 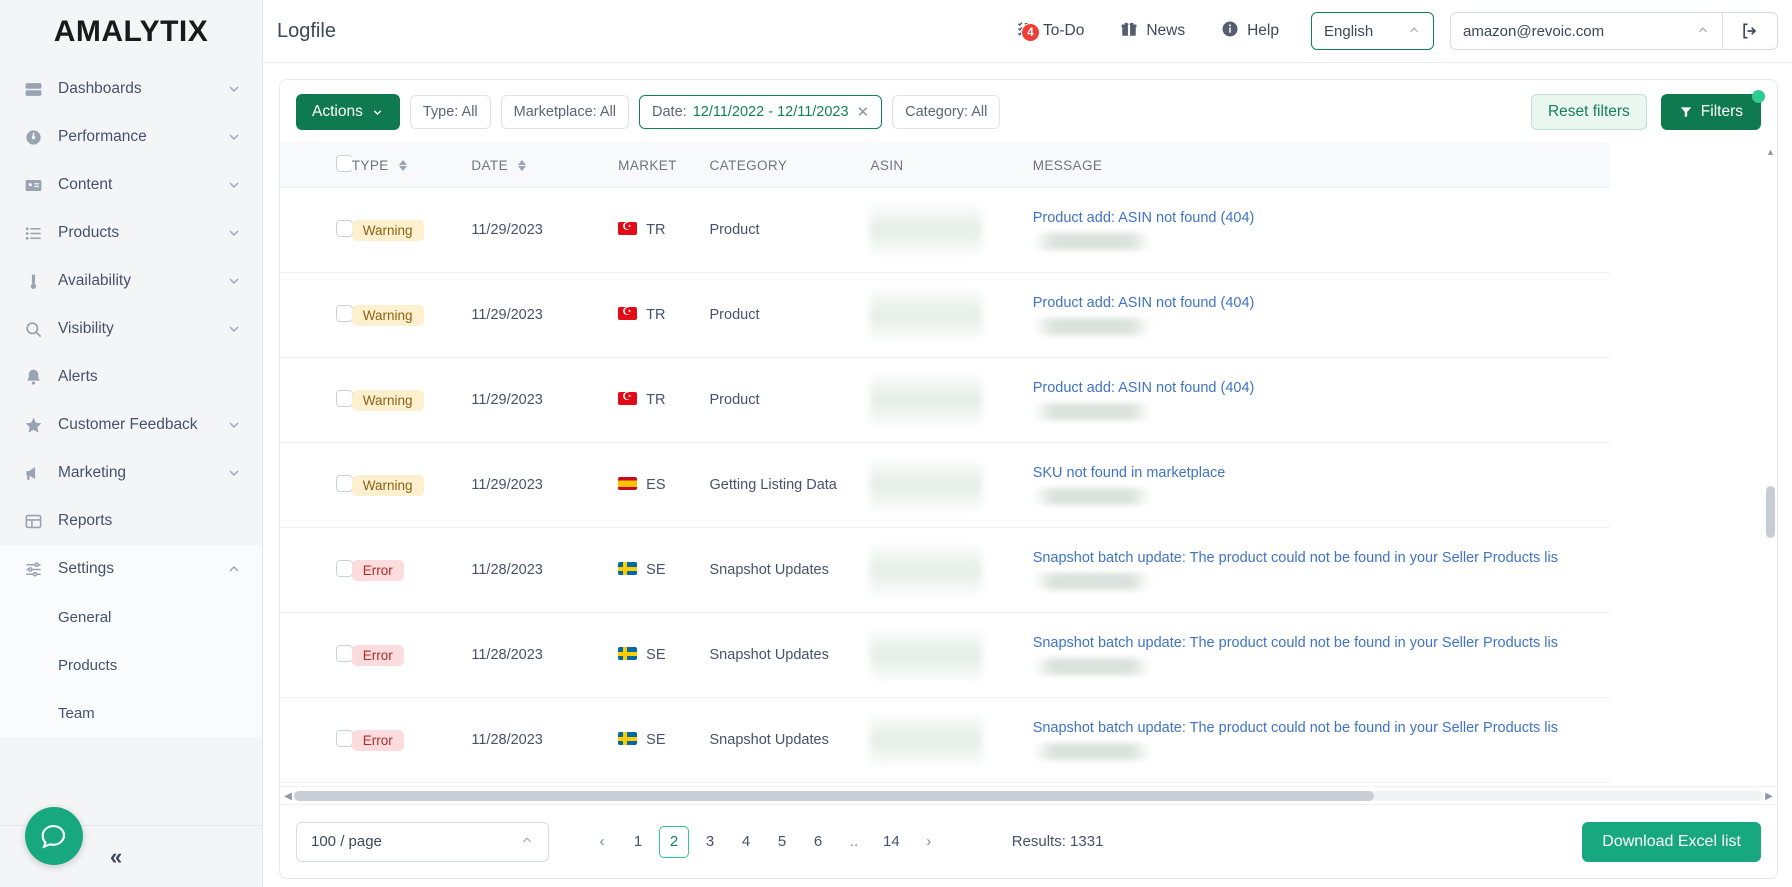 I want to click on filter-chip-type: Type: All, so click(x=450, y=112).